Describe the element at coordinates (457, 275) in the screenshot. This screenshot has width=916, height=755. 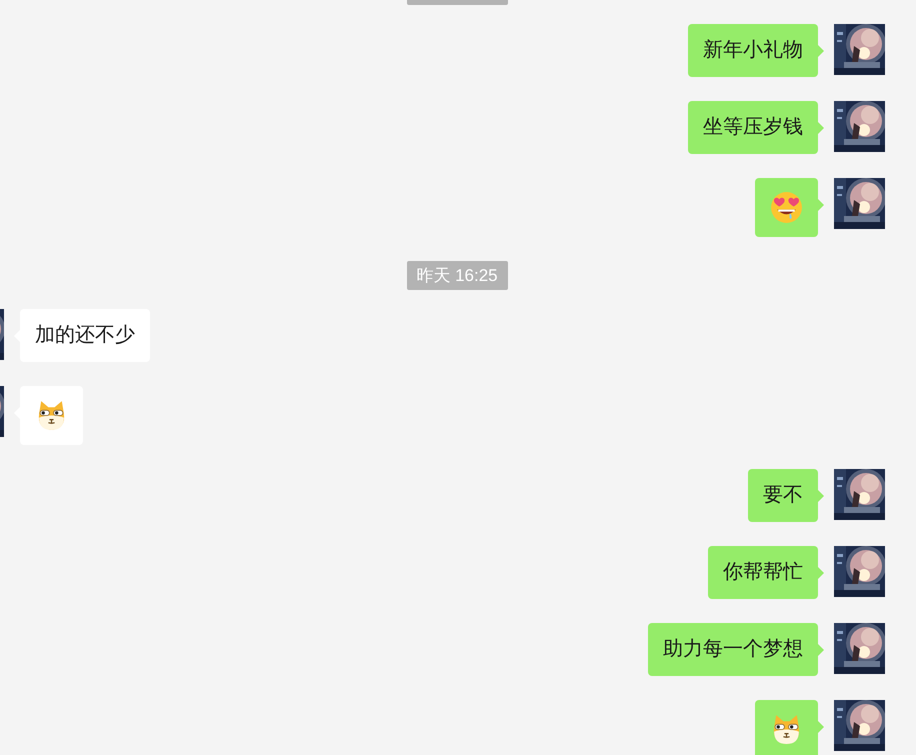
I see `timestamp: 昨天 16:25` at that location.